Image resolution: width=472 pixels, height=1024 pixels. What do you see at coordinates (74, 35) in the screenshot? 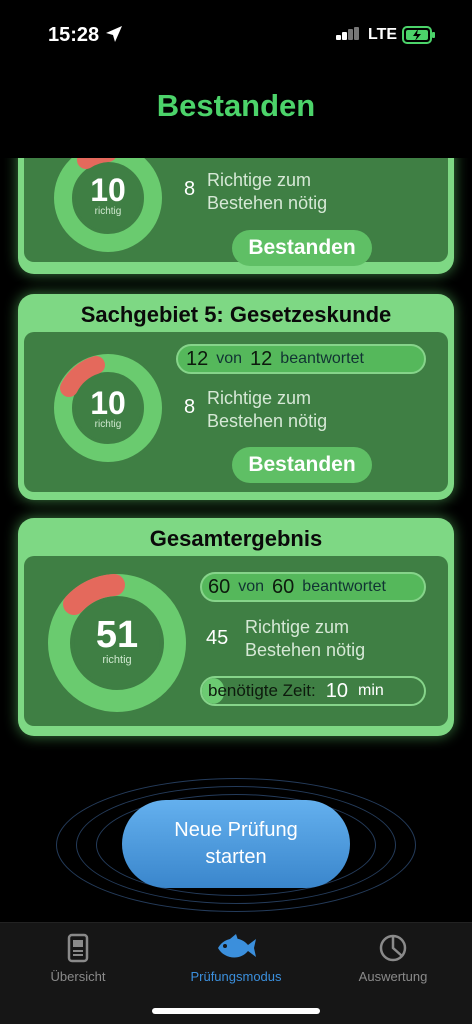
I see `status-time: 15:28` at bounding box center [74, 35].